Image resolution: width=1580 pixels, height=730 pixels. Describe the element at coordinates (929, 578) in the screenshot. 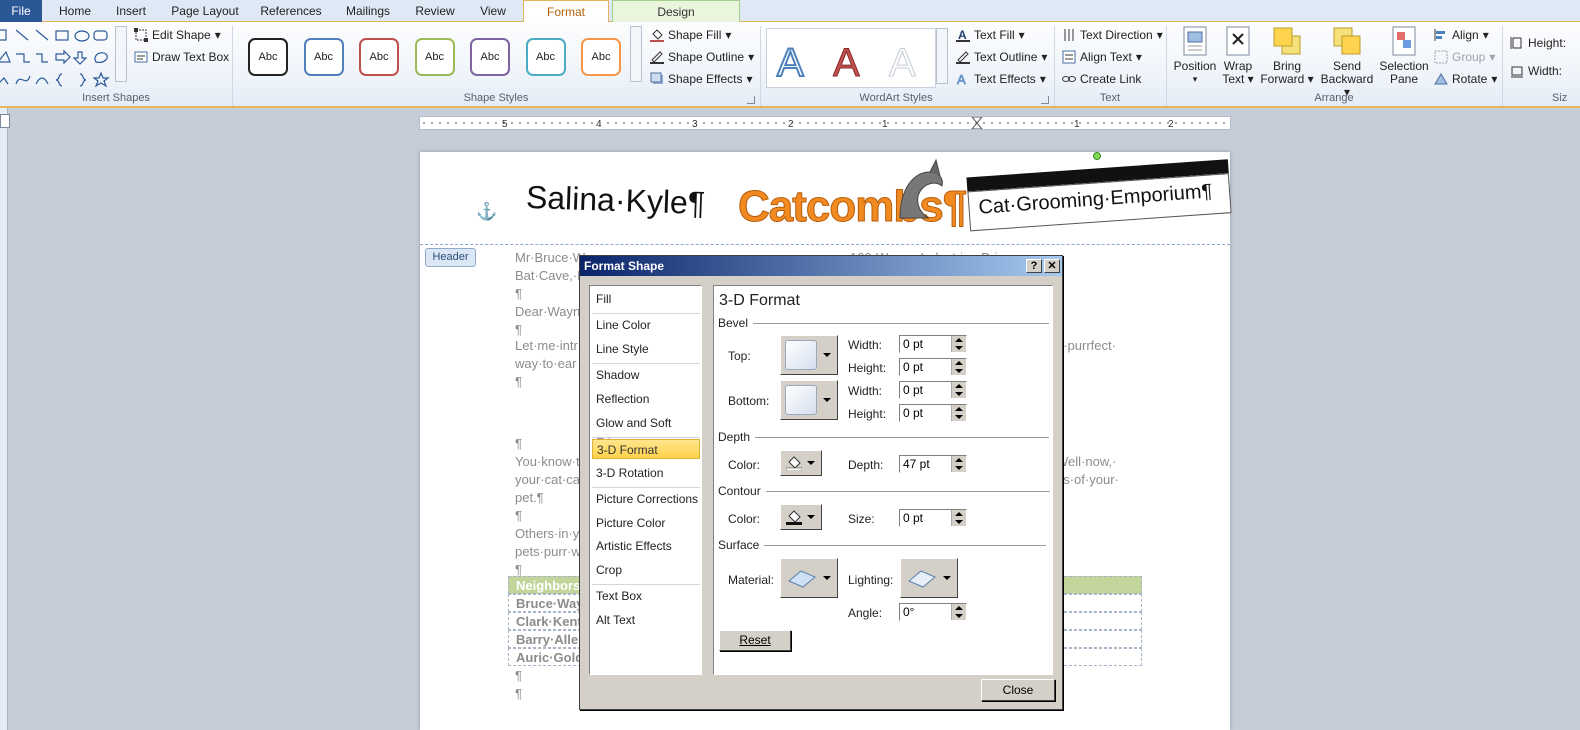

I see `lighting-picker` at that location.